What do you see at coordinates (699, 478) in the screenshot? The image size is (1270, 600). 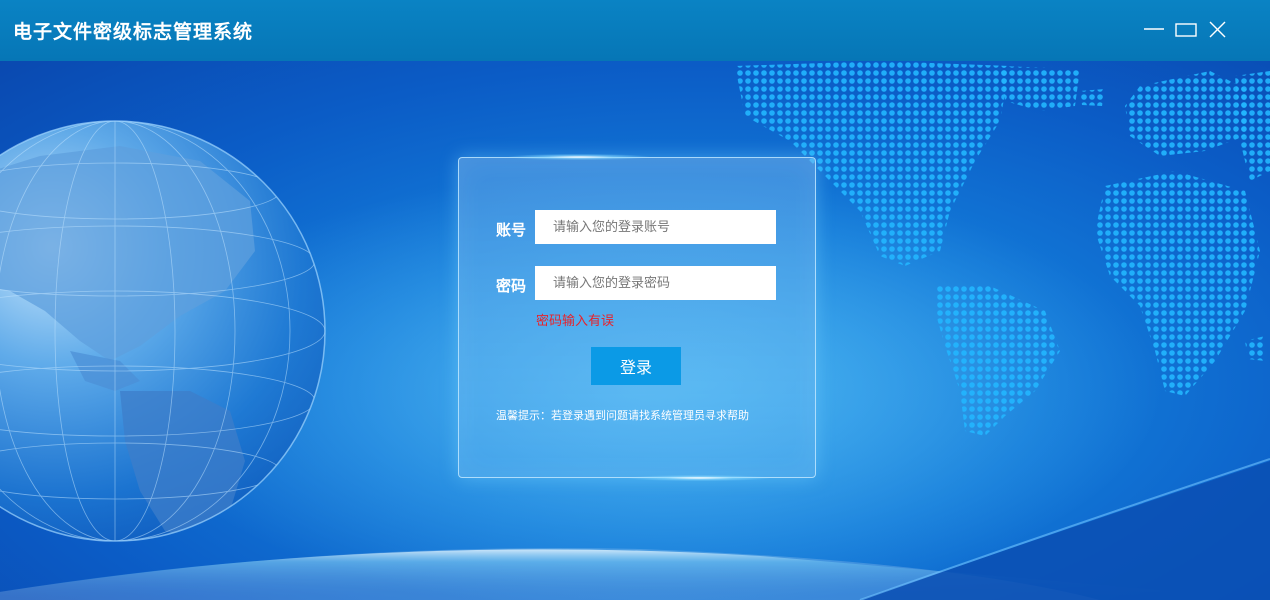 I see `panel-glow-bottom` at bounding box center [699, 478].